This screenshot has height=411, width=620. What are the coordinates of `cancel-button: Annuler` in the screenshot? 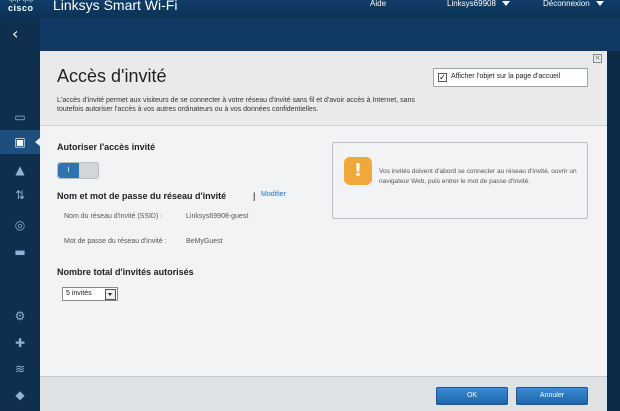 It's located at (552, 396).